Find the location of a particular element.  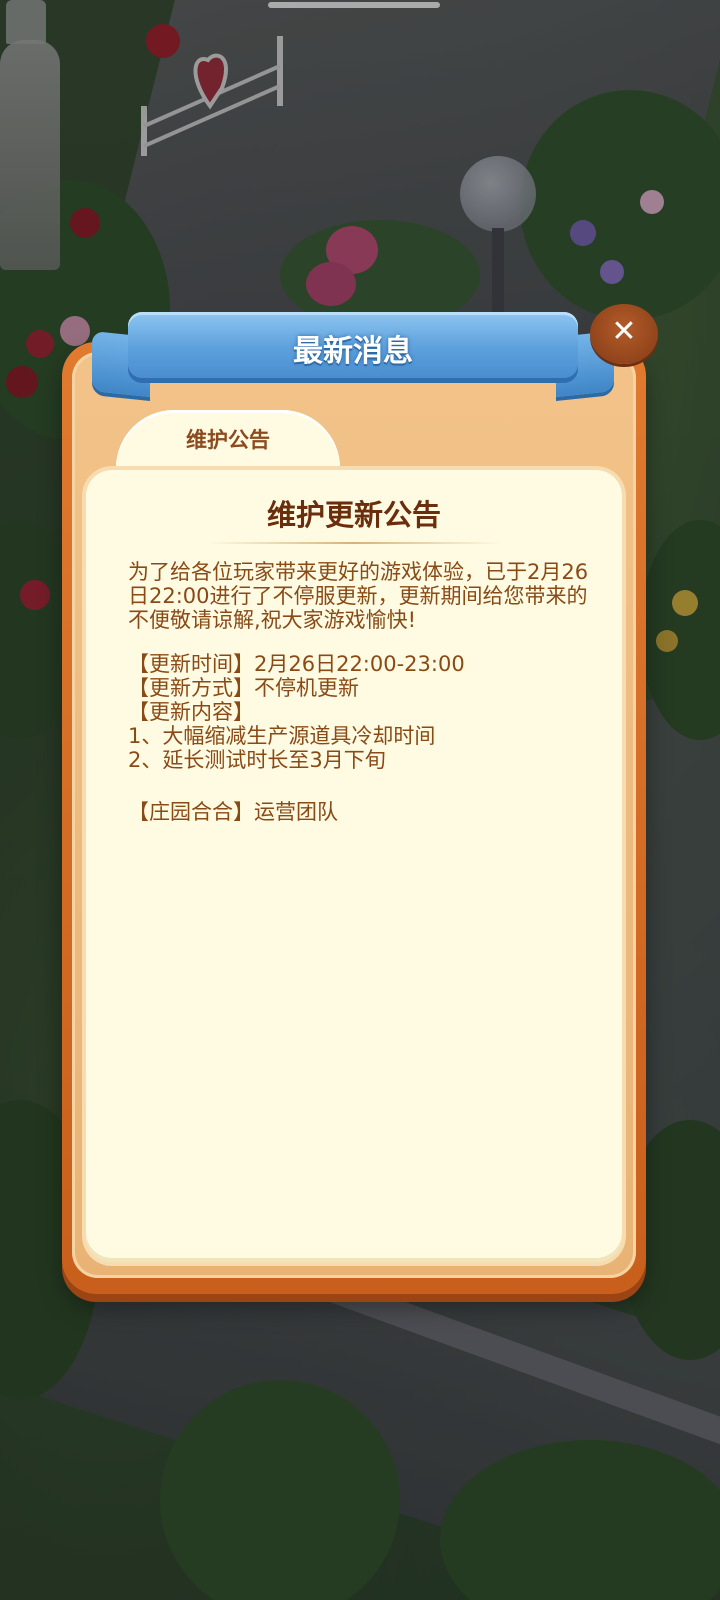

tab-label: 维护公告 is located at coordinates (228, 440).